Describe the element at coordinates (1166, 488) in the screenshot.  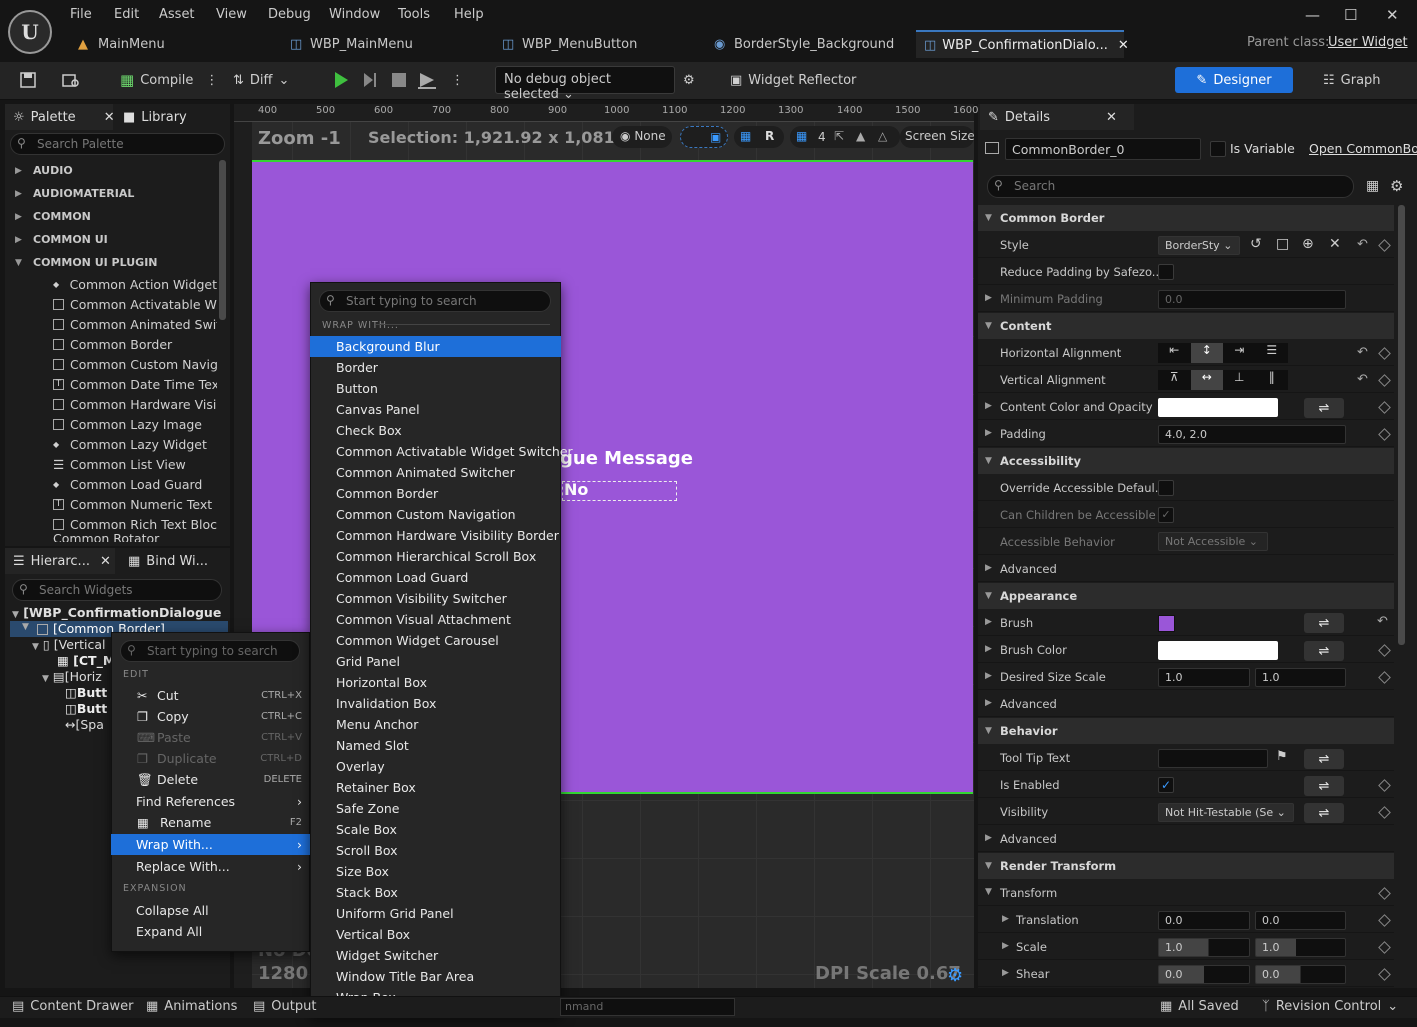
I see `override-accessible-checkbox` at that location.